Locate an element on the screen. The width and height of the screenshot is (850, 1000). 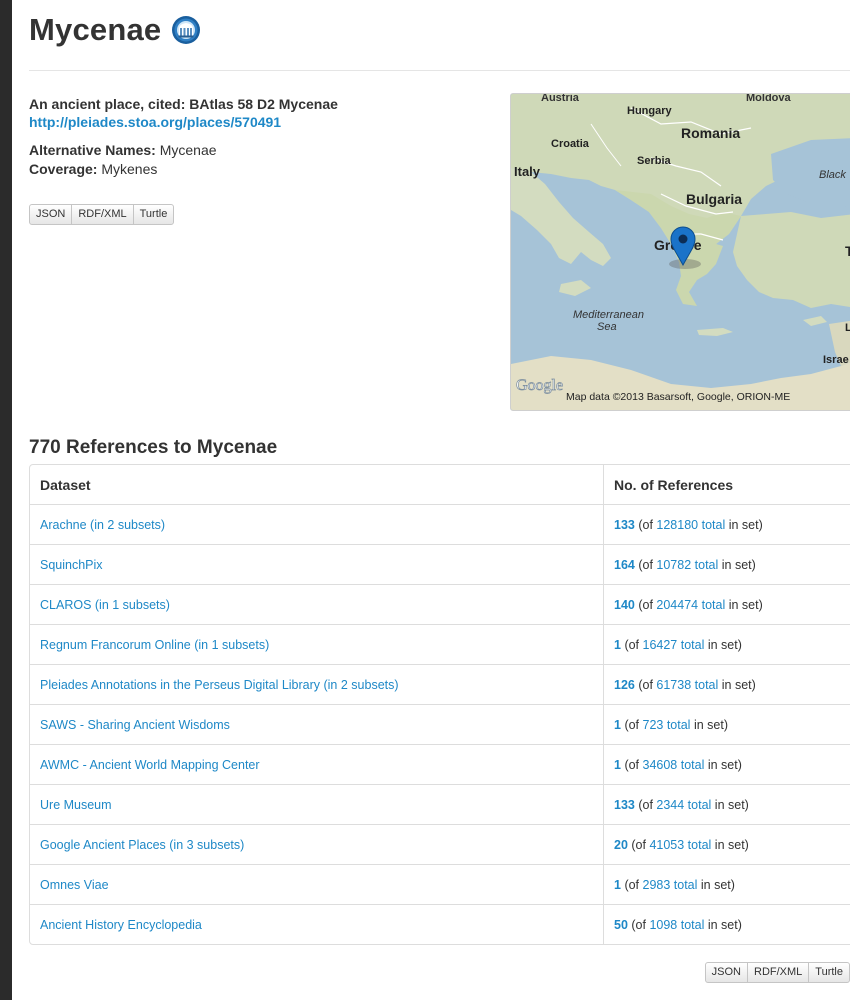
dataset-link: SAWS - Sharing Ancient Wisdoms is located at coordinates (135, 725).